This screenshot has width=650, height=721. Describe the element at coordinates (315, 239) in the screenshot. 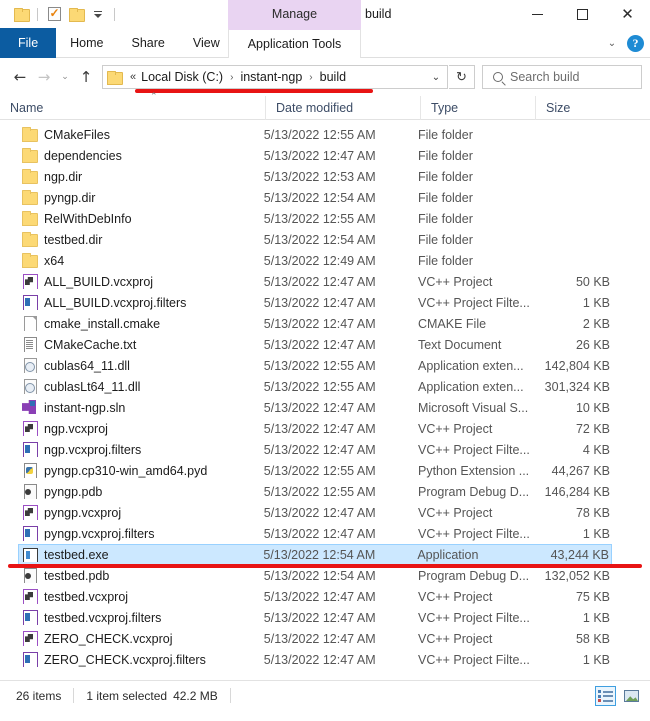

I see `table-row: testbed.dir 5/13/2022 12:54 AM File folder` at that location.